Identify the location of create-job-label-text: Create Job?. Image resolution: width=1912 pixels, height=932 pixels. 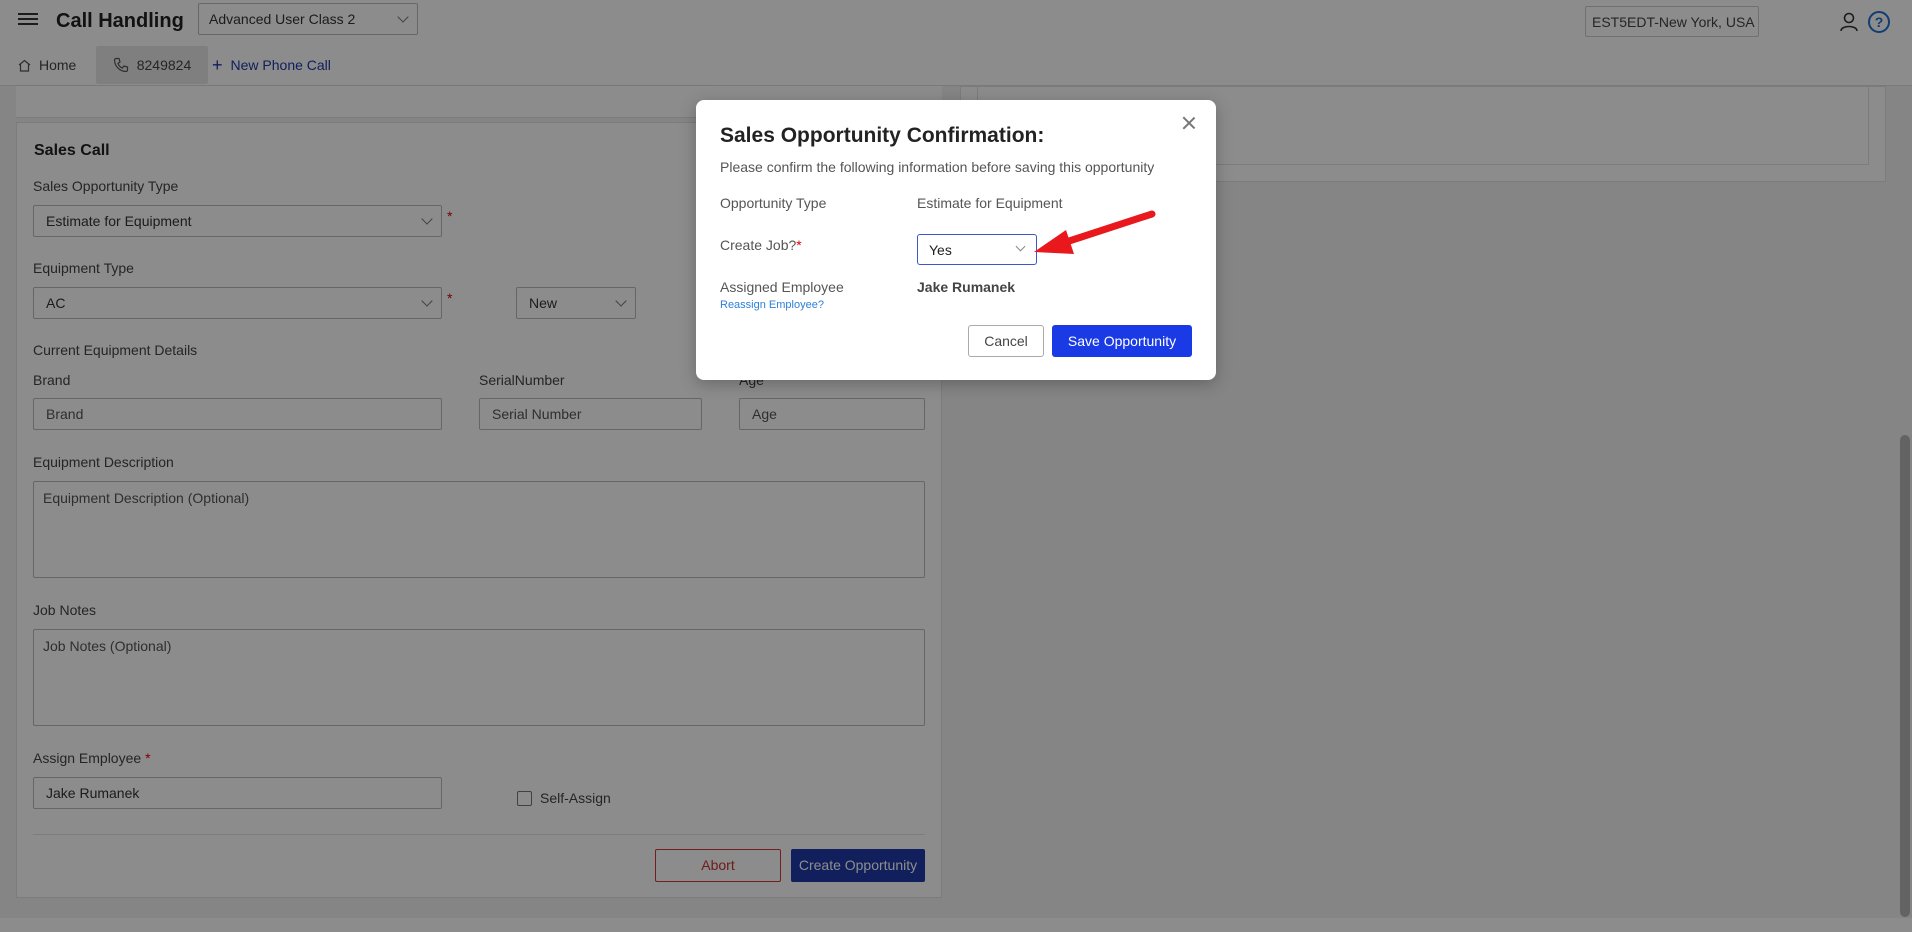
(758, 245).